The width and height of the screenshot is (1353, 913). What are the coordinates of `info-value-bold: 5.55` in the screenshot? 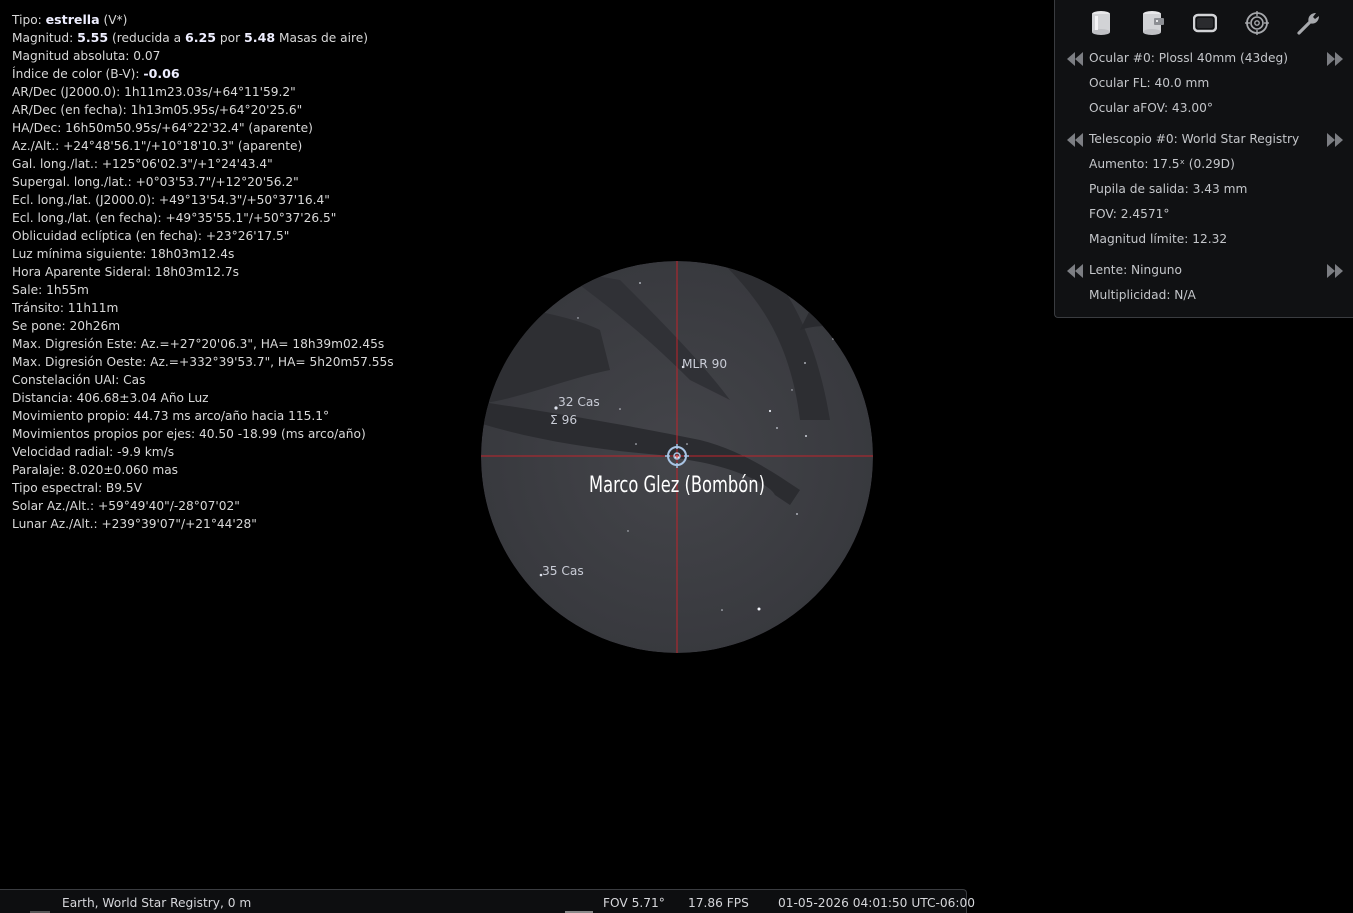 It's located at (93, 37).